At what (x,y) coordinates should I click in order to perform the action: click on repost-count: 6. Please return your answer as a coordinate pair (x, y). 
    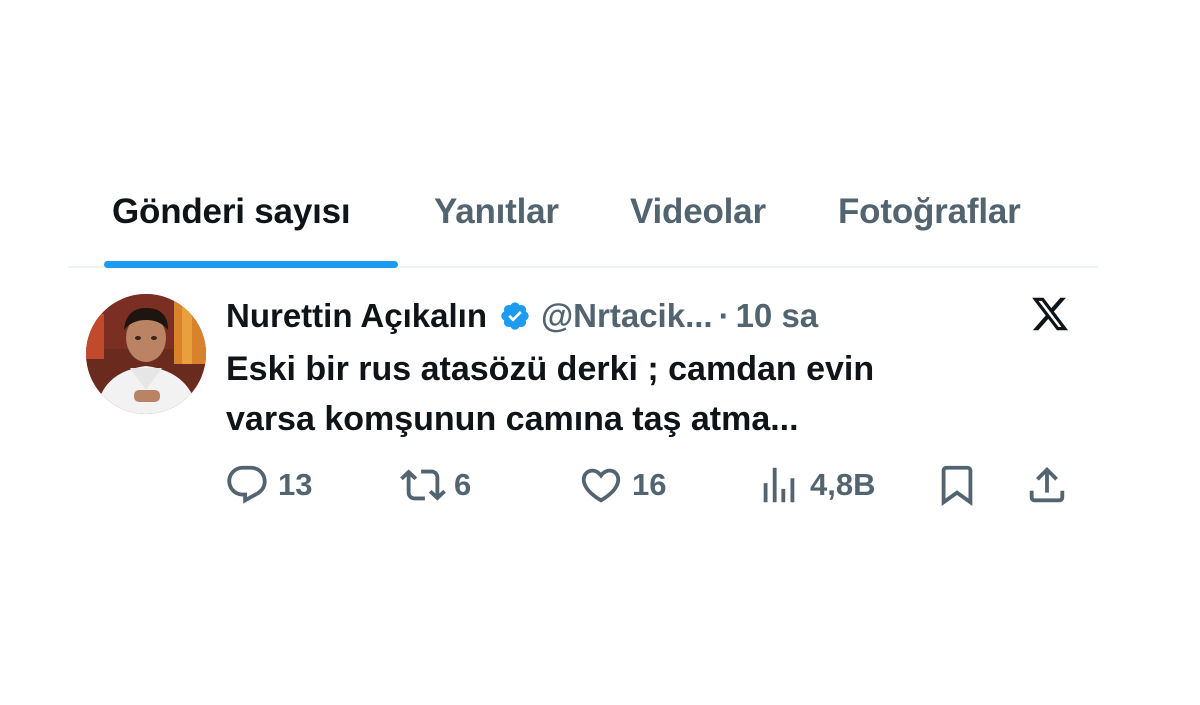
    Looking at the image, I should click on (463, 484).